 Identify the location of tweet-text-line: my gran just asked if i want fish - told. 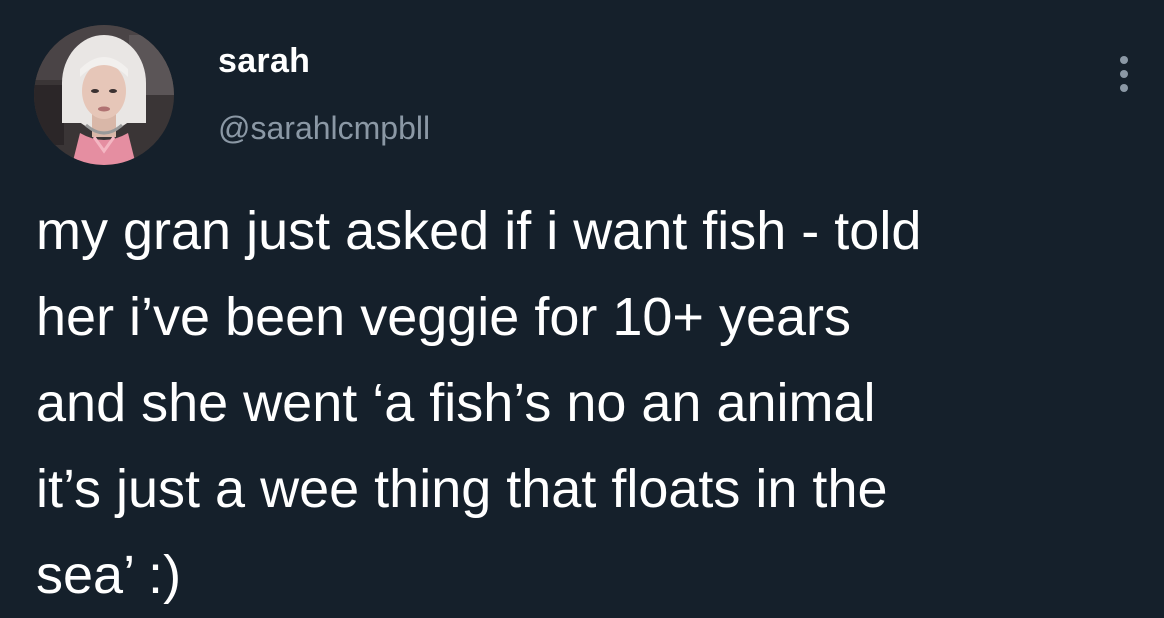
(479, 231).